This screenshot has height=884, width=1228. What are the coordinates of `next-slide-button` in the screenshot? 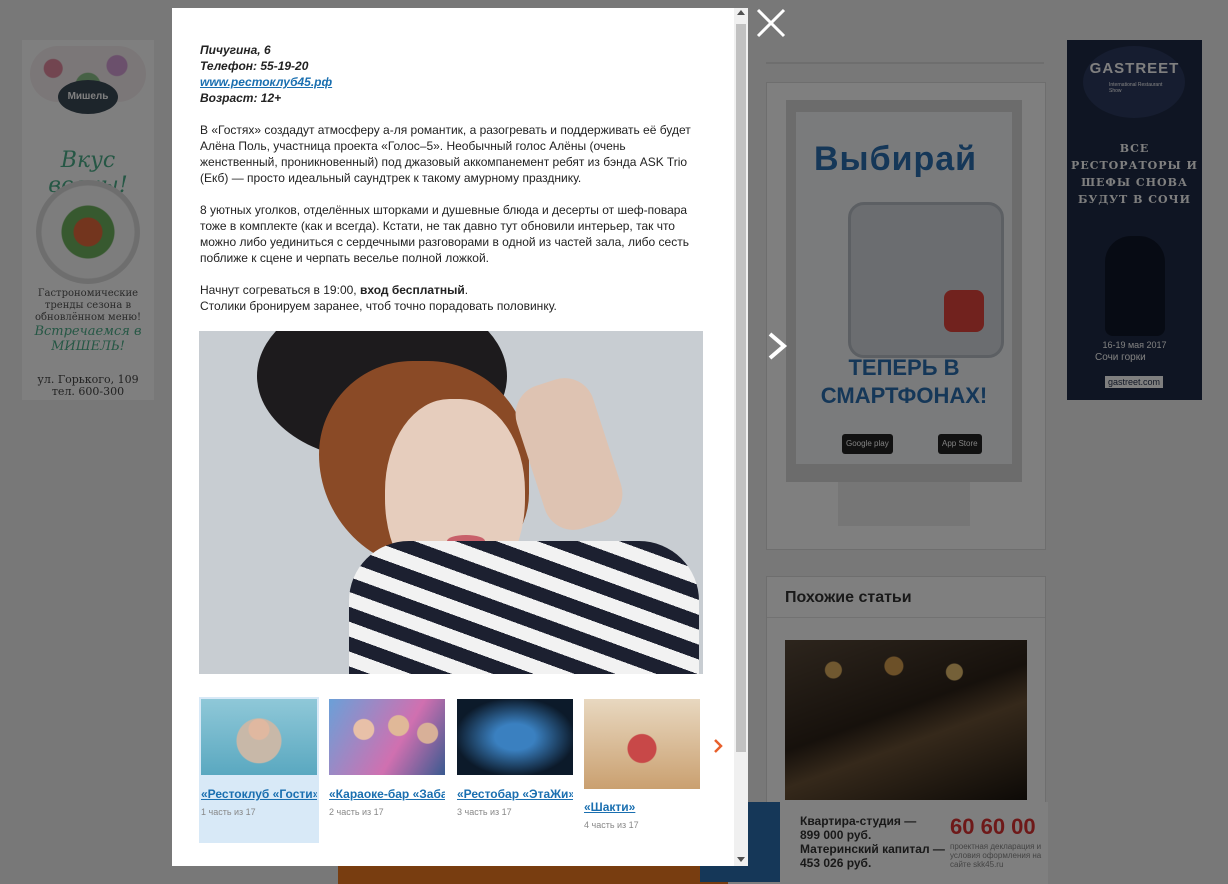 It's located at (777, 346).